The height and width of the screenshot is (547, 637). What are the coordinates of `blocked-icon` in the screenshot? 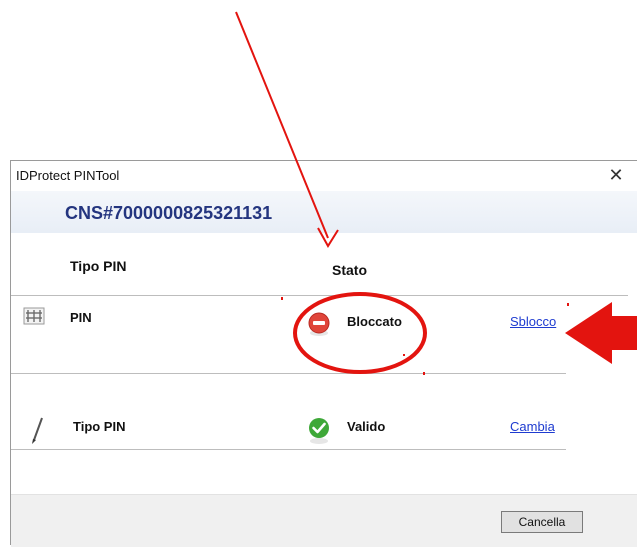 It's located at (319, 326).